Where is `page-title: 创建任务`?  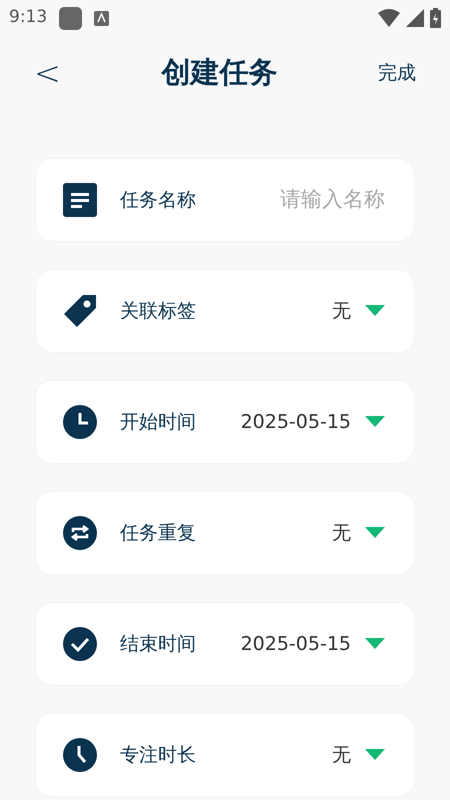
page-title: 创建任务 is located at coordinates (219, 73).